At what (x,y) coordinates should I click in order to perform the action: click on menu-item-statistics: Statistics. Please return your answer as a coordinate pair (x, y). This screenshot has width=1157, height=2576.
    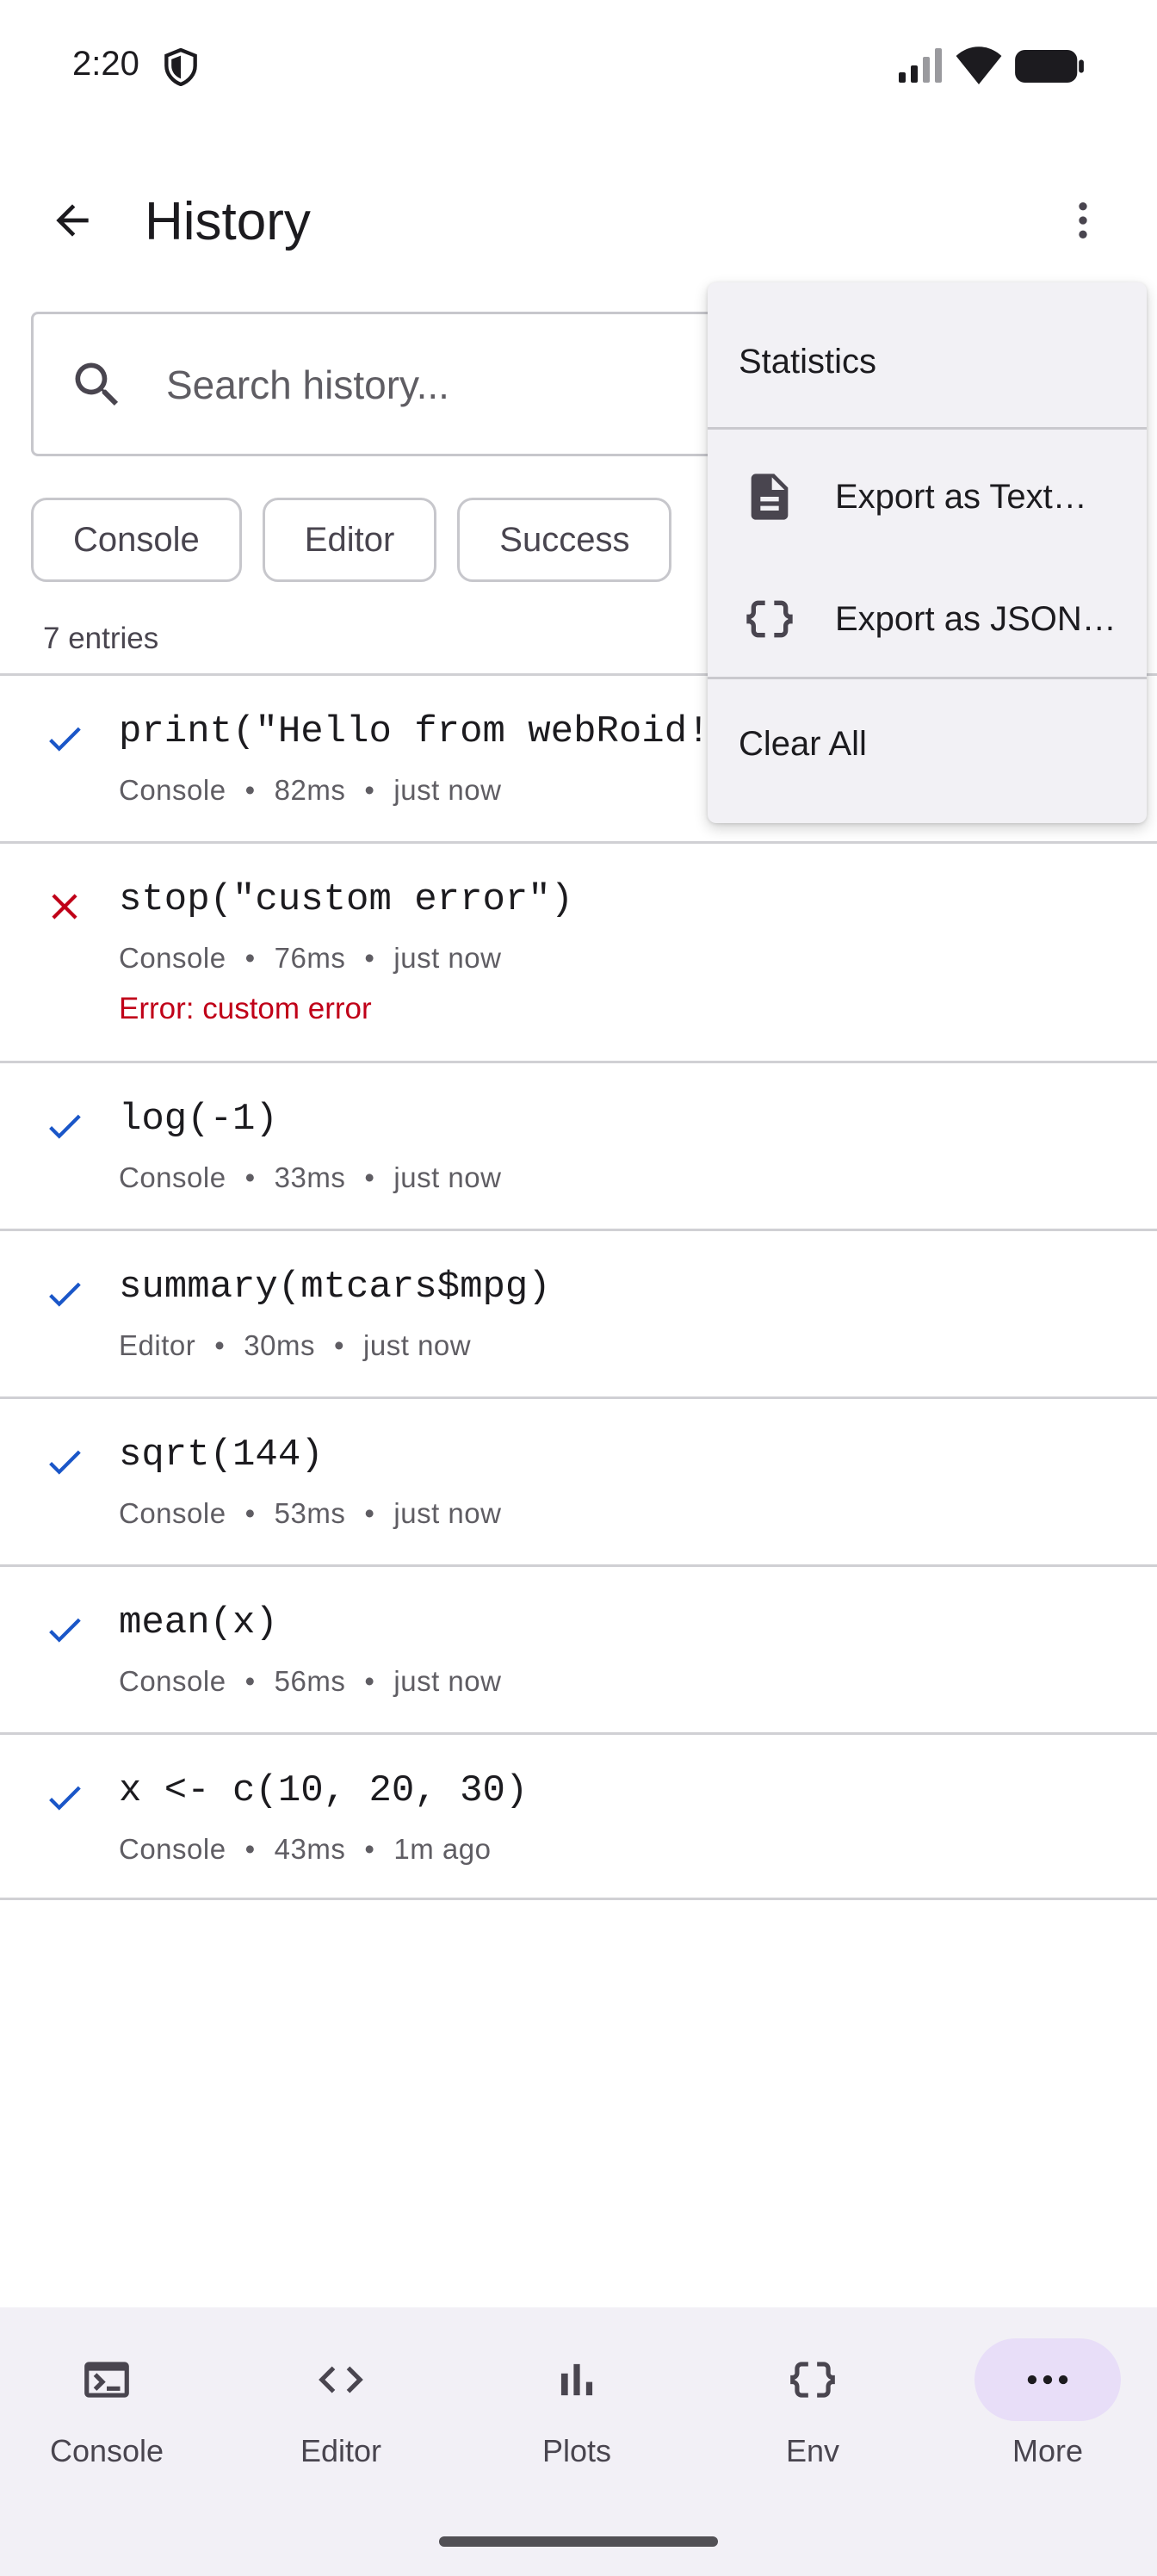
    Looking at the image, I should click on (928, 362).